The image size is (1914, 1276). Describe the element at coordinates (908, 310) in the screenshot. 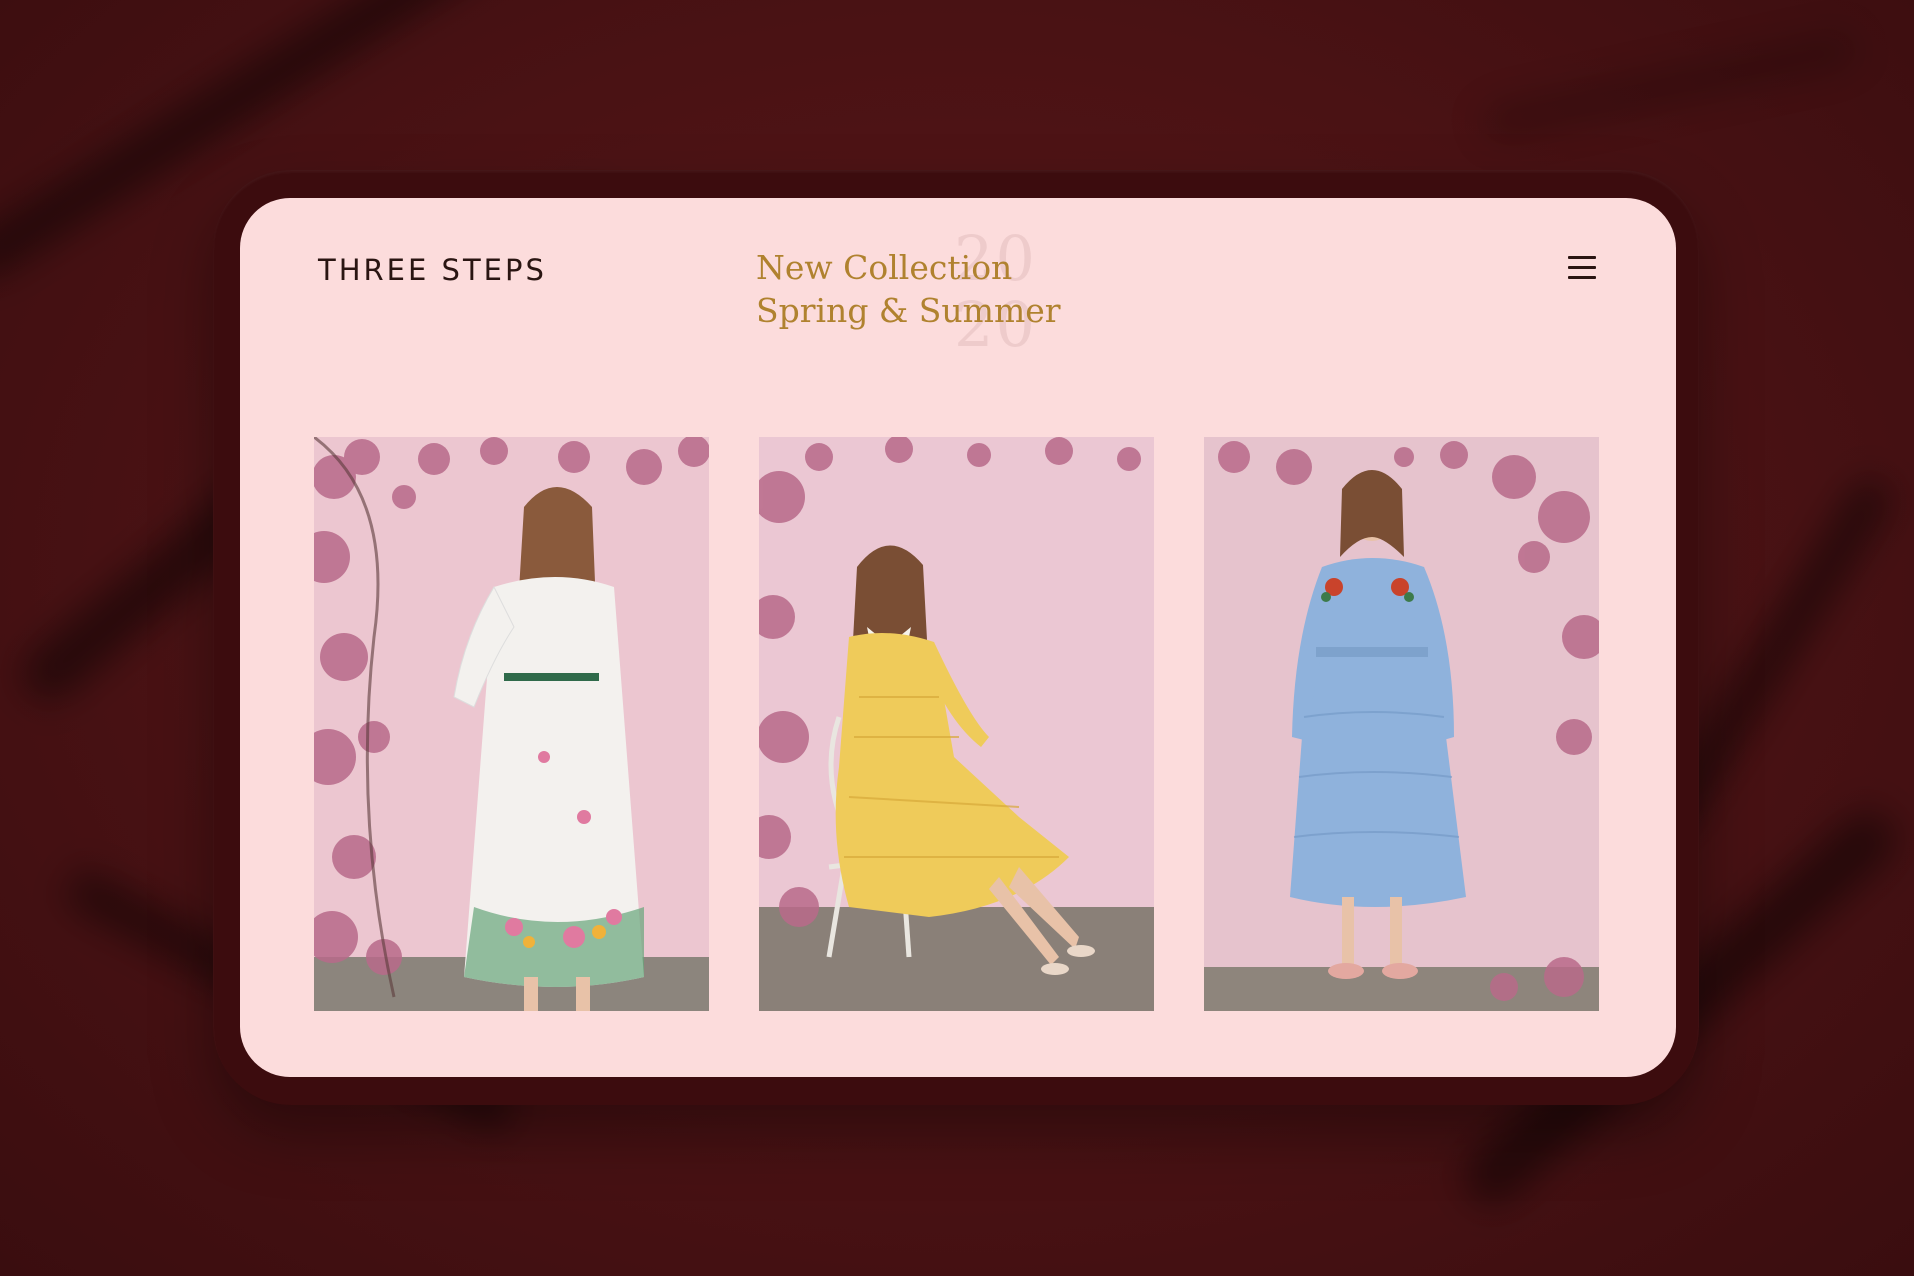

I see `headline-line-2: Spring & Summer` at that location.